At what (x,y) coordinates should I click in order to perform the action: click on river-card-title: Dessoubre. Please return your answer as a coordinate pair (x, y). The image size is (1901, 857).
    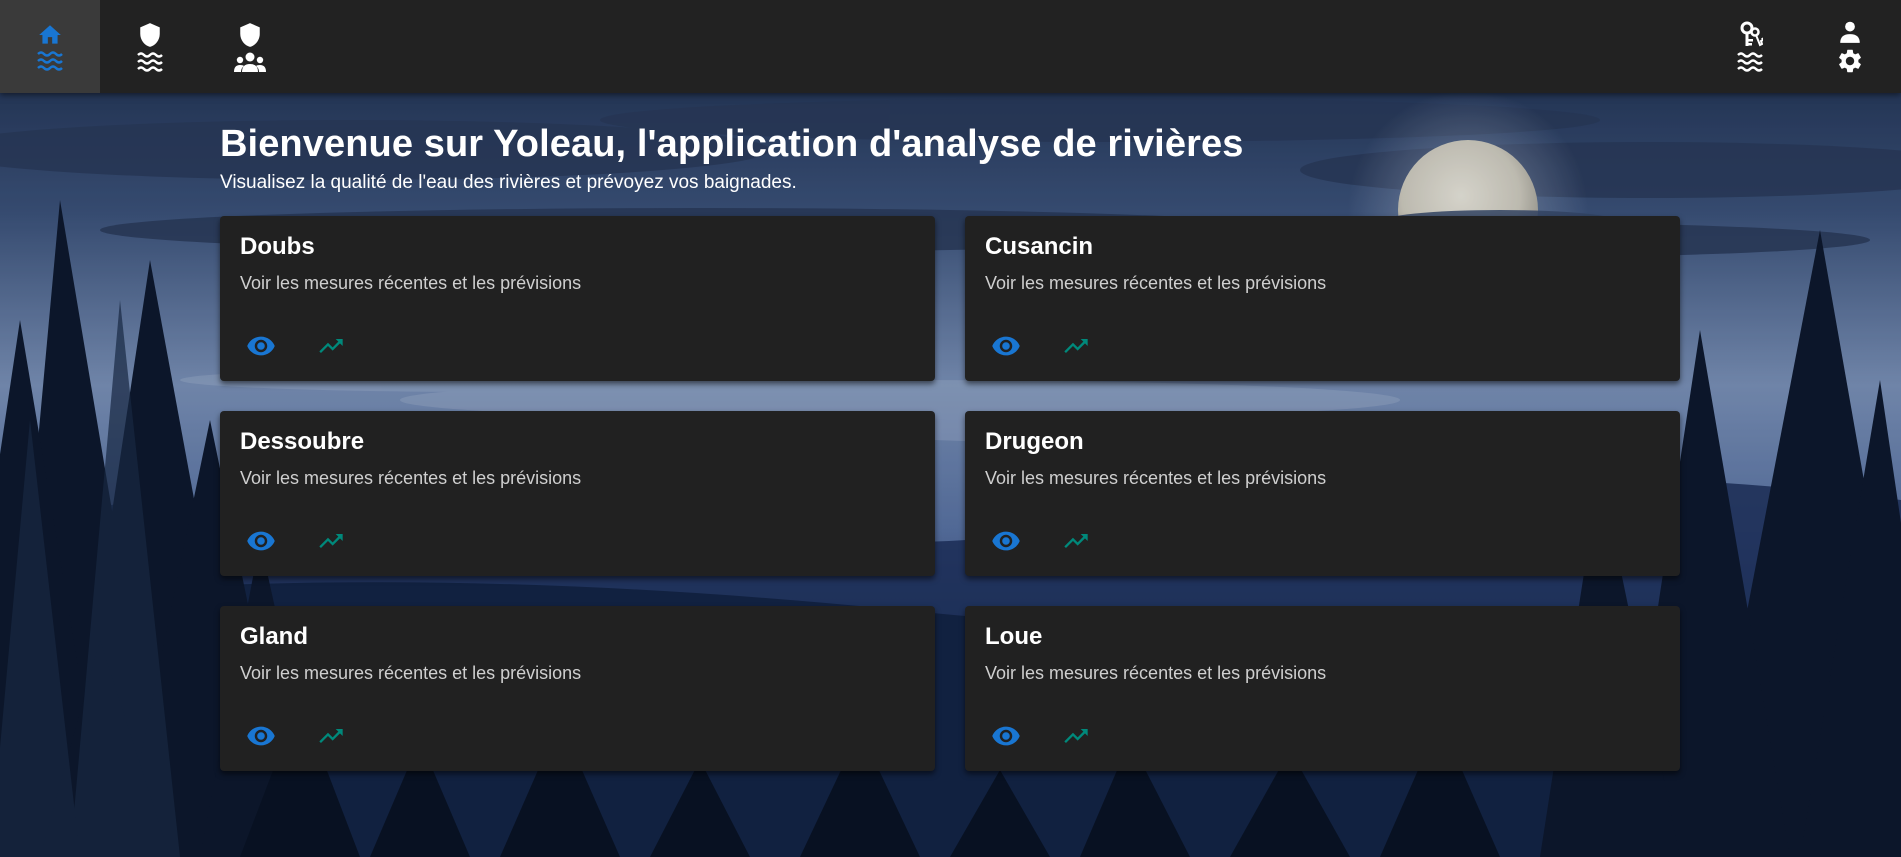
    Looking at the image, I should click on (302, 441).